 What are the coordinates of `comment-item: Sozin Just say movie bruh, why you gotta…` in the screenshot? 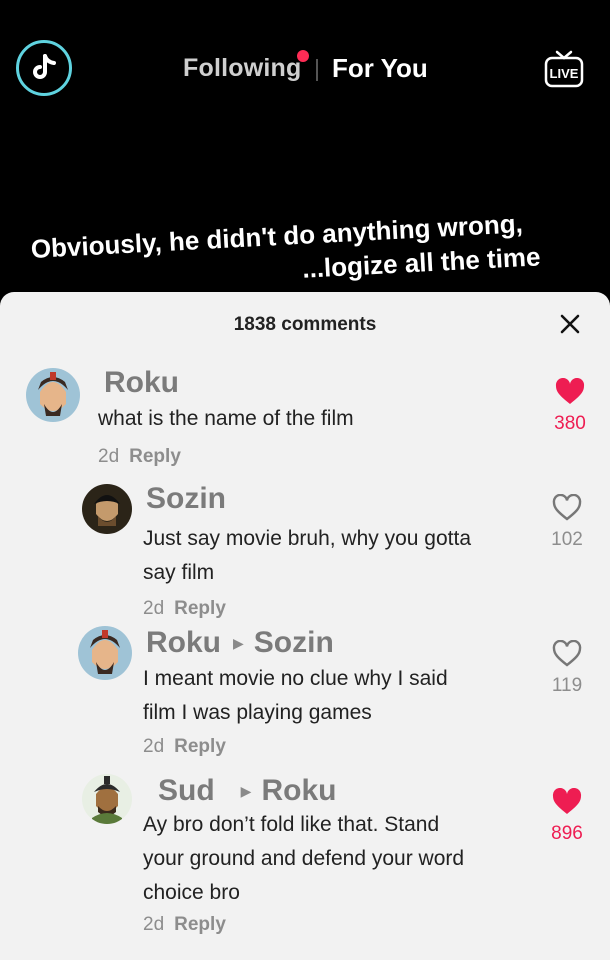 It's located at (305, 550).